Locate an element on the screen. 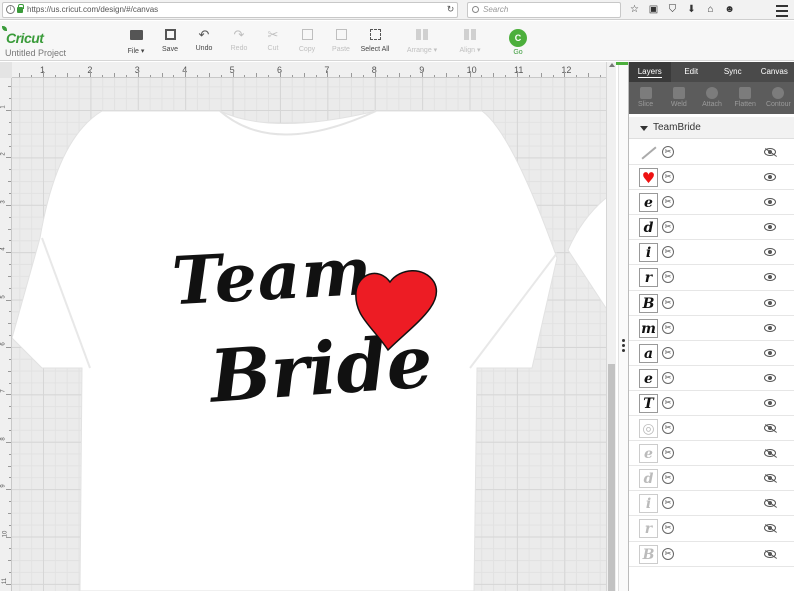  cut-button: ✂ Cut is located at coordinates (273, 40).